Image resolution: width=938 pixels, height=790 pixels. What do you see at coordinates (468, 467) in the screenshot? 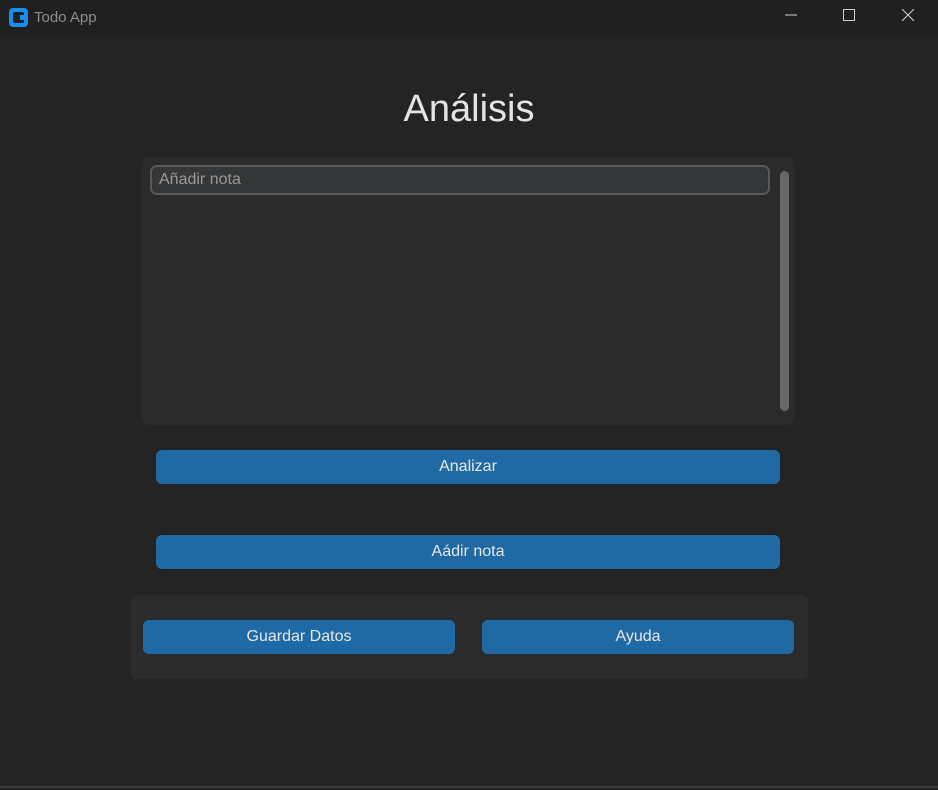
I see `analizar-button: Analizar` at bounding box center [468, 467].